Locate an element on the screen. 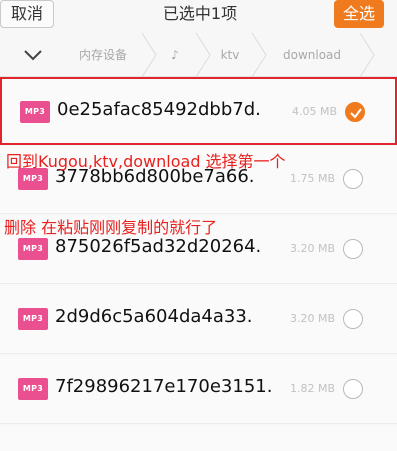  breadcrumb-item-storage: 内存设备 is located at coordinates (103, 55).